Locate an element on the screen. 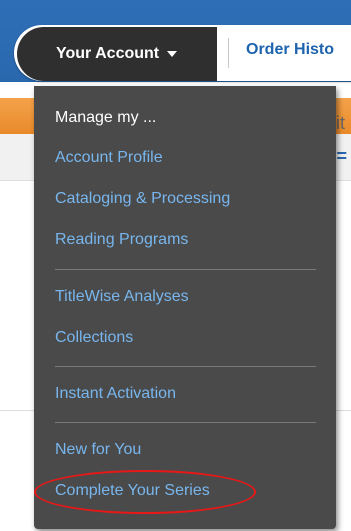 The height and width of the screenshot is (531, 351). order-history-link: Order Histo is located at coordinates (290, 50).